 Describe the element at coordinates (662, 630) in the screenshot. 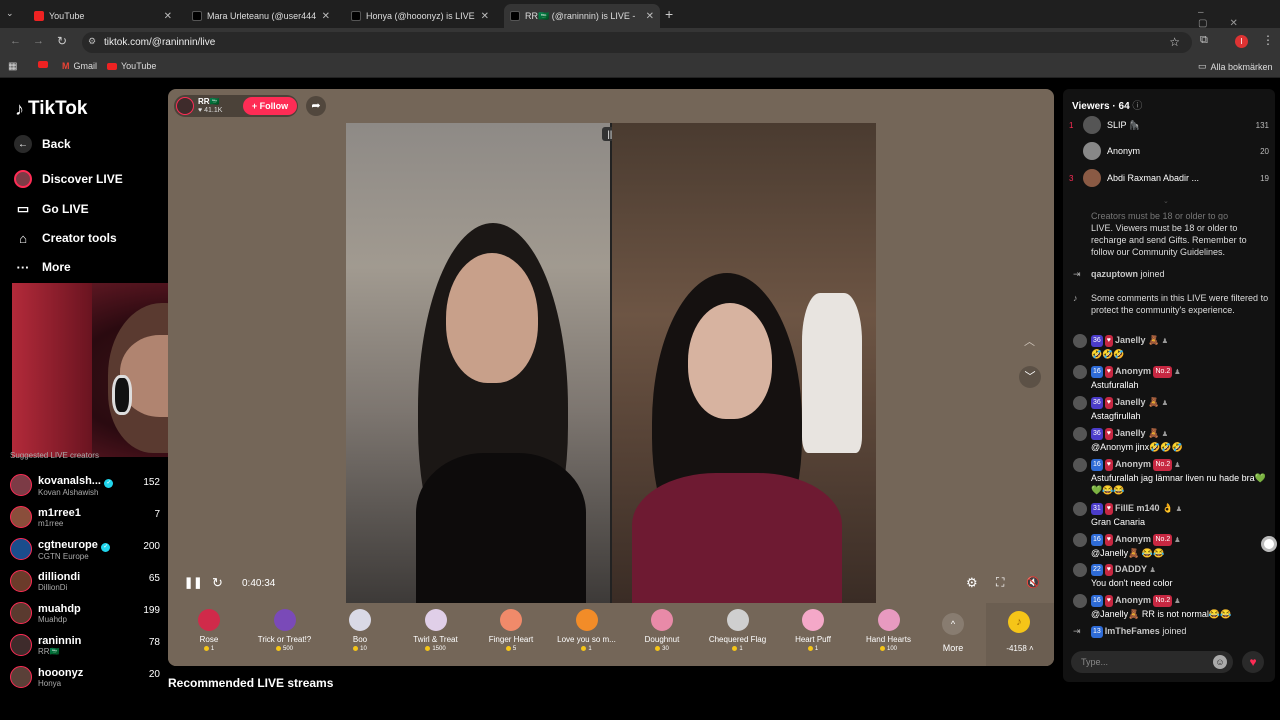

I see `gift-item: Doughnut 30` at that location.